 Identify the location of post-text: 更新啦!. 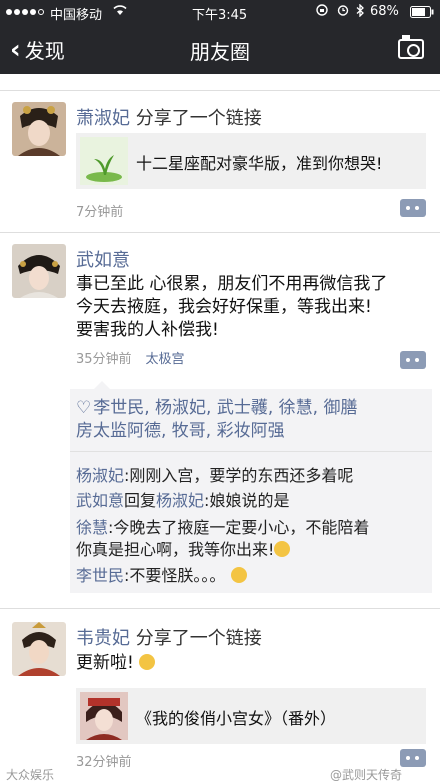
(246, 663).